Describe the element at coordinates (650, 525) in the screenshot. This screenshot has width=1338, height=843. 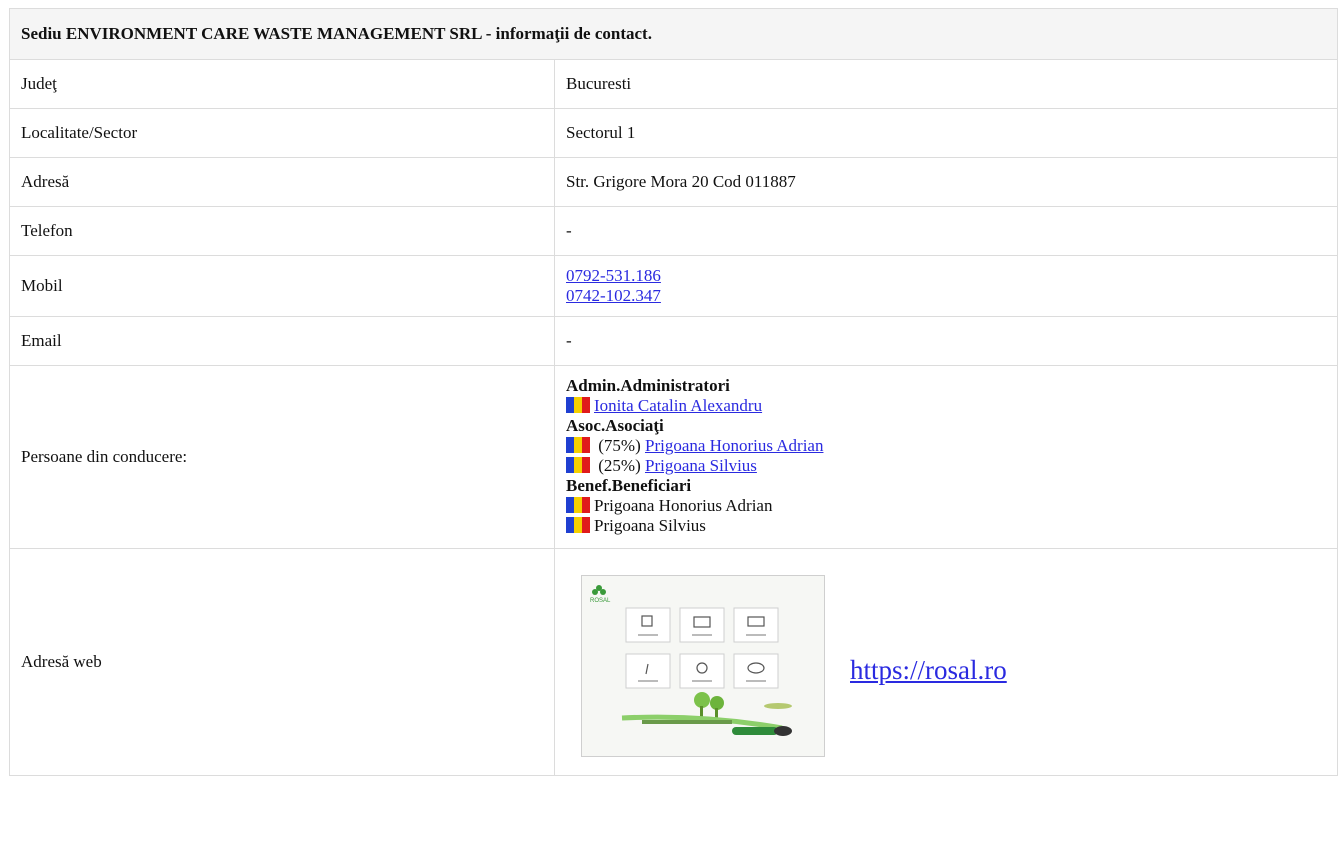
I see `person-name: Prigoana Silvius` at that location.